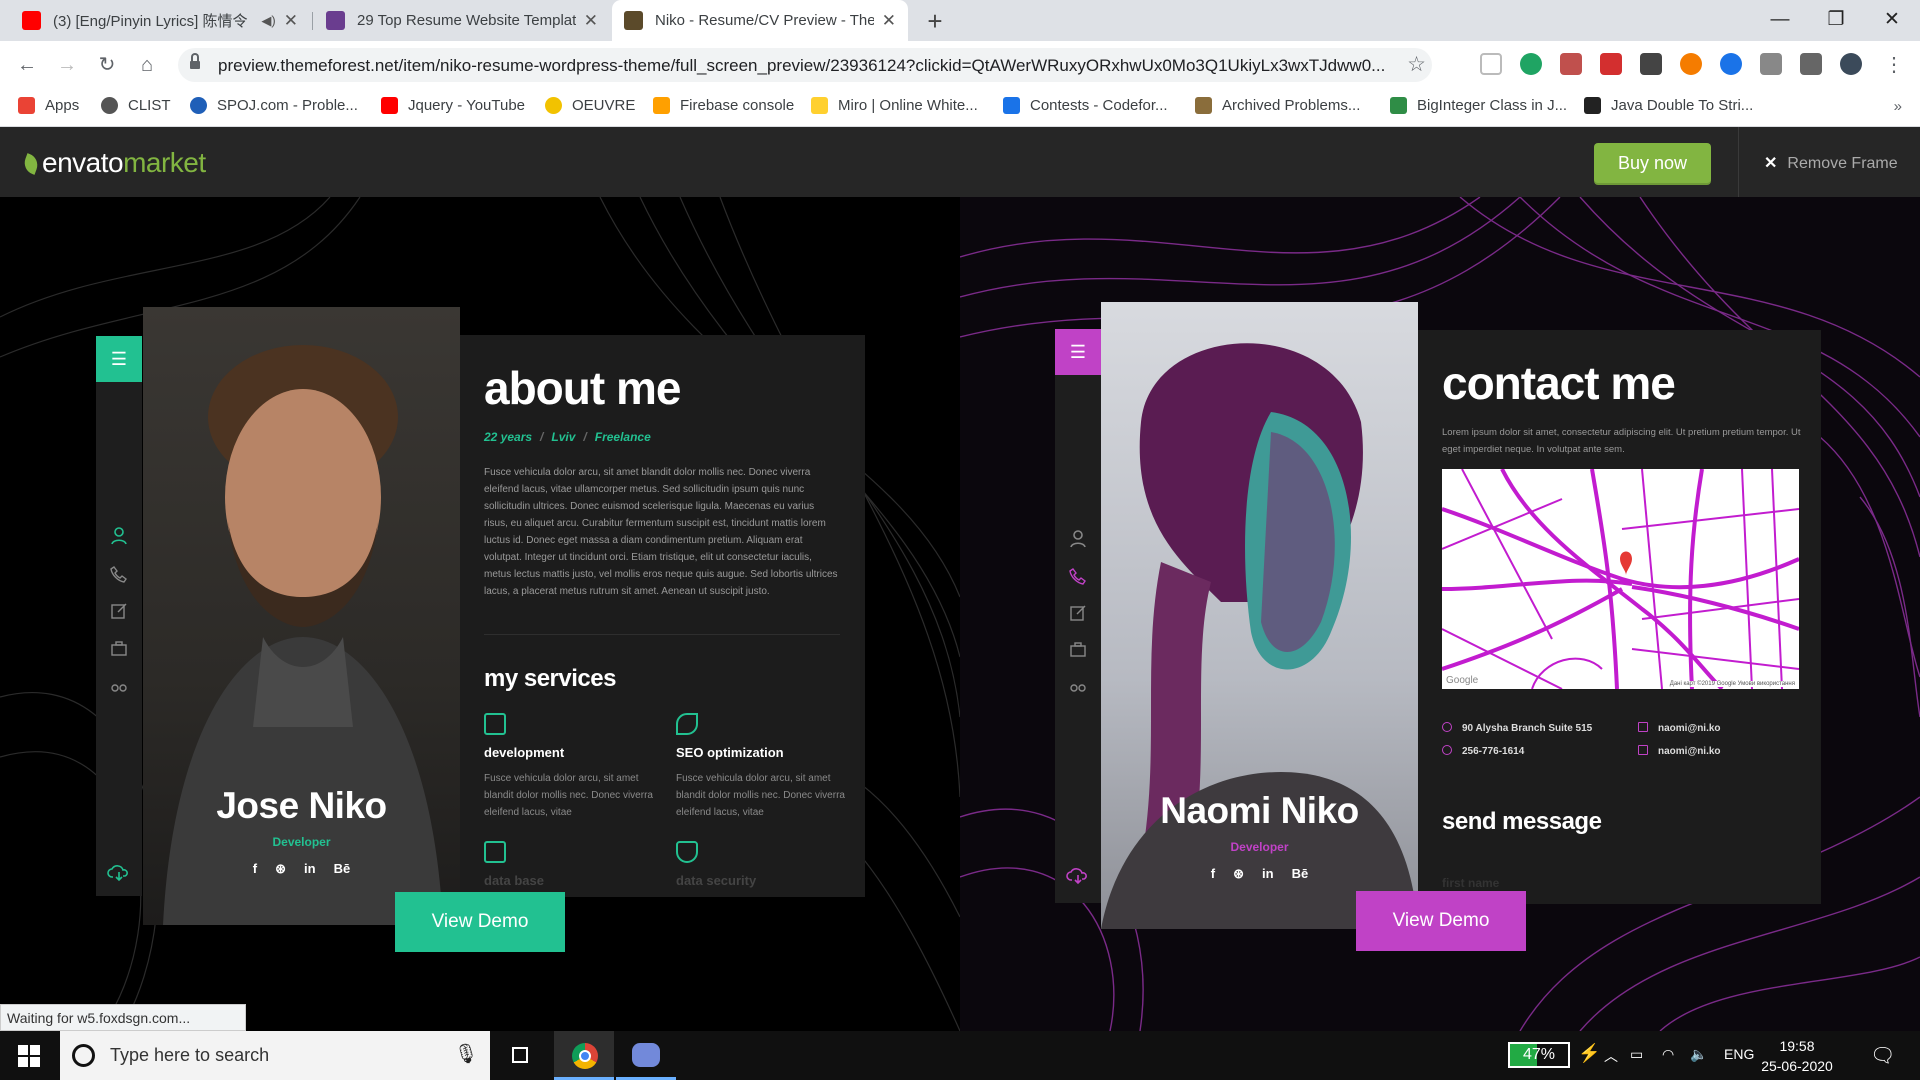  What do you see at coordinates (1651, 64) in the screenshot?
I see `robot-extension-icon` at bounding box center [1651, 64].